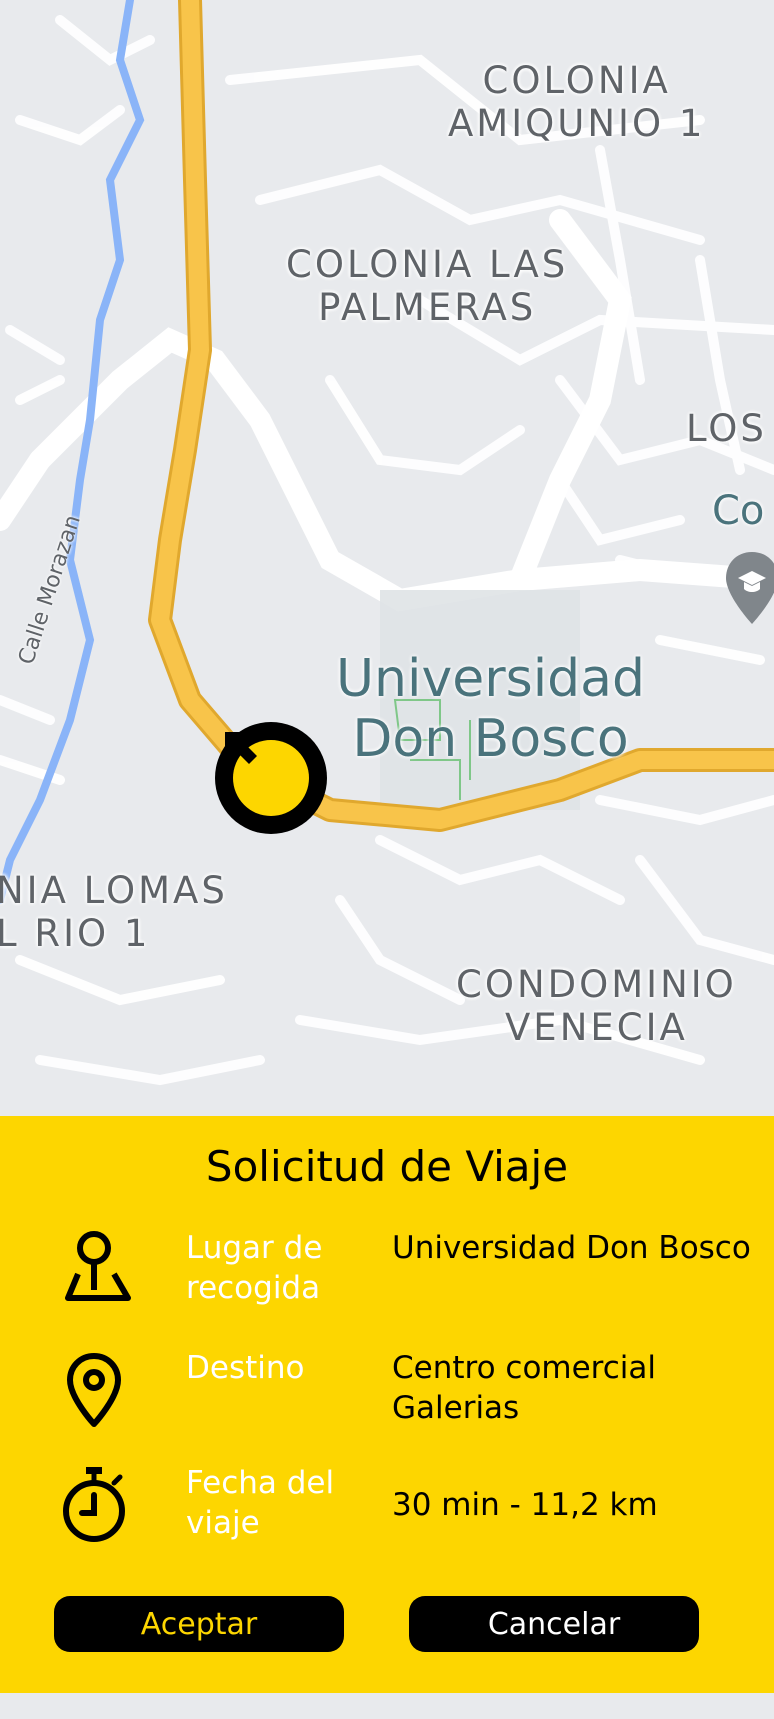 The image size is (774, 1719). What do you see at coordinates (596, 1006) in the screenshot?
I see `map-label-condominio-venecia: CONDOMINIO VENECIA` at bounding box center [596, 1006].